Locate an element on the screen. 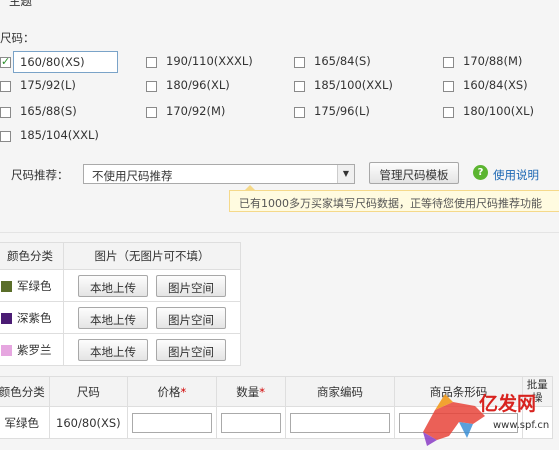  header-image: 图片（无图片可不填） is located at coordinates (152, 256).